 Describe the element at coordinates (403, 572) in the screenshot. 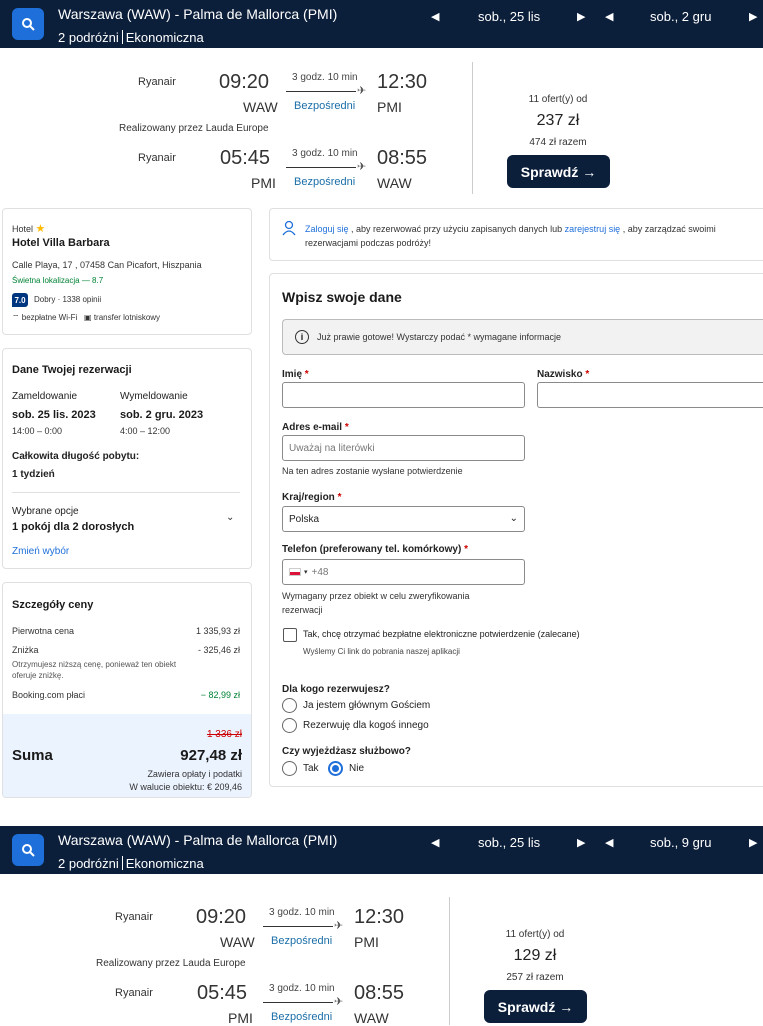

I see `phone-input: ▾ +48` at that location.